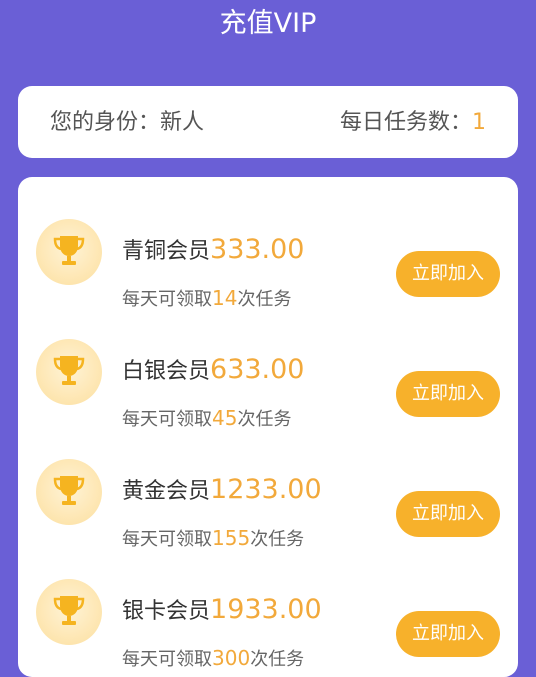  What do you see at coordinates (266, 489) in the screenshot?
I see `plan-price: 1233.00` at bounding box center [266, 489].